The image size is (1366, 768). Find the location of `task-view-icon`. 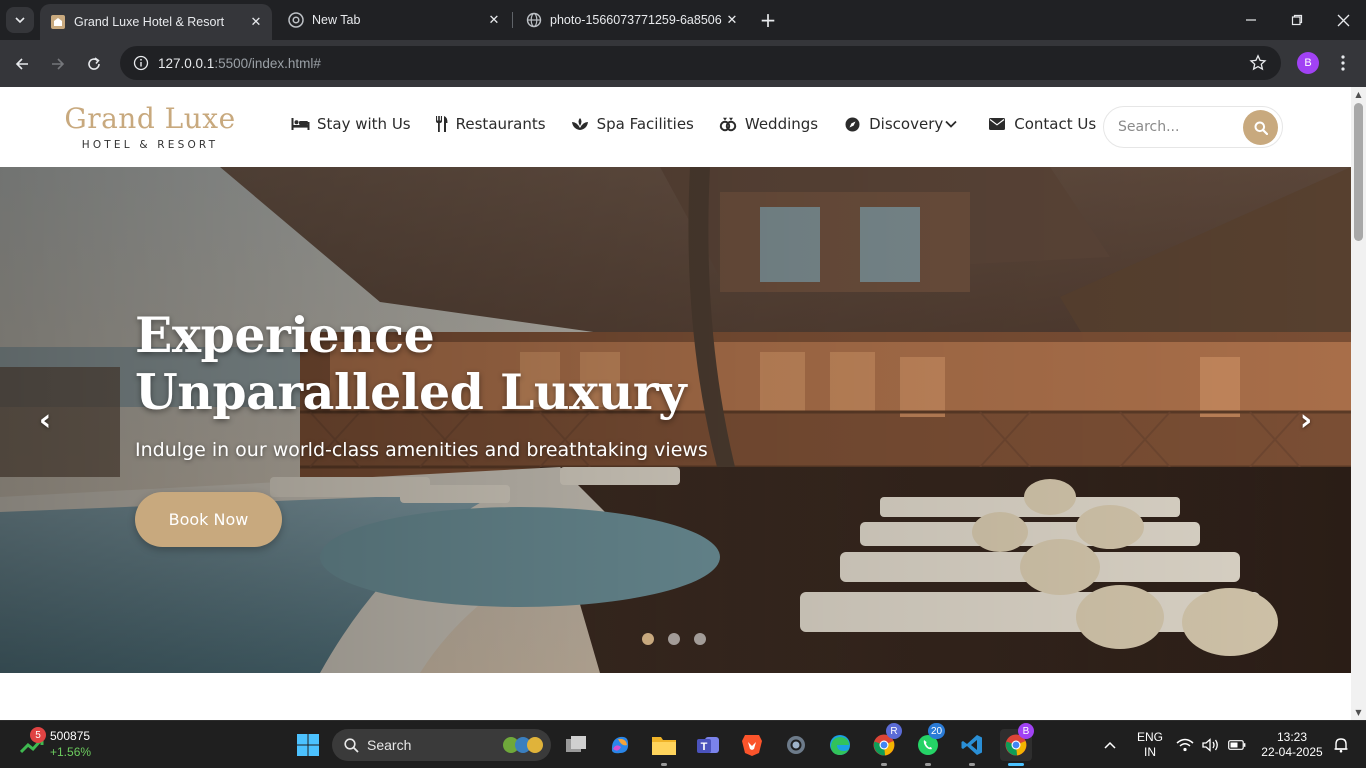

task-view-icon is located at coordinates (576, 745).